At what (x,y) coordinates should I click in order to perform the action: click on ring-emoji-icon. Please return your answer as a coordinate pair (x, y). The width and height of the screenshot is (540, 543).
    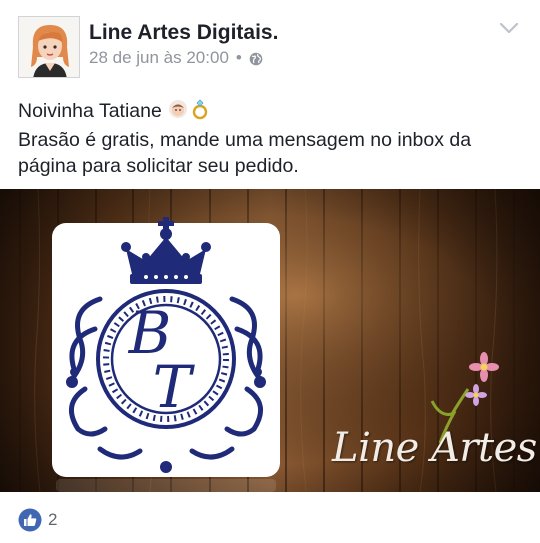
    Looking at the image, I should click on (200, 112).